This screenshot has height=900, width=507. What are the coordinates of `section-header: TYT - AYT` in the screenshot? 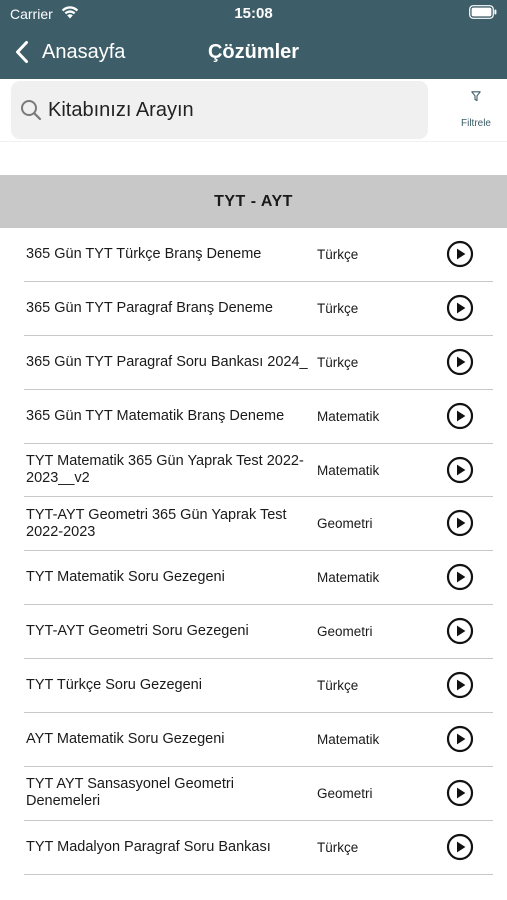 It's located at (253, 201).